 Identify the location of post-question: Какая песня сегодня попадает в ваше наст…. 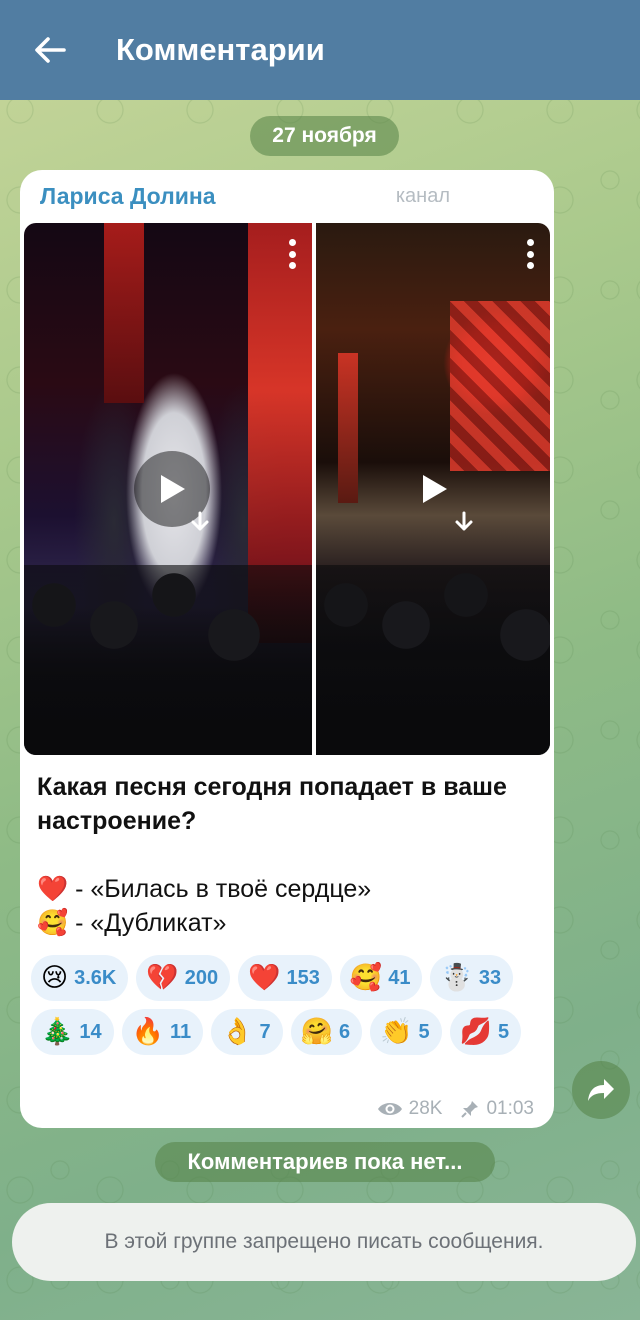
(272, 804).